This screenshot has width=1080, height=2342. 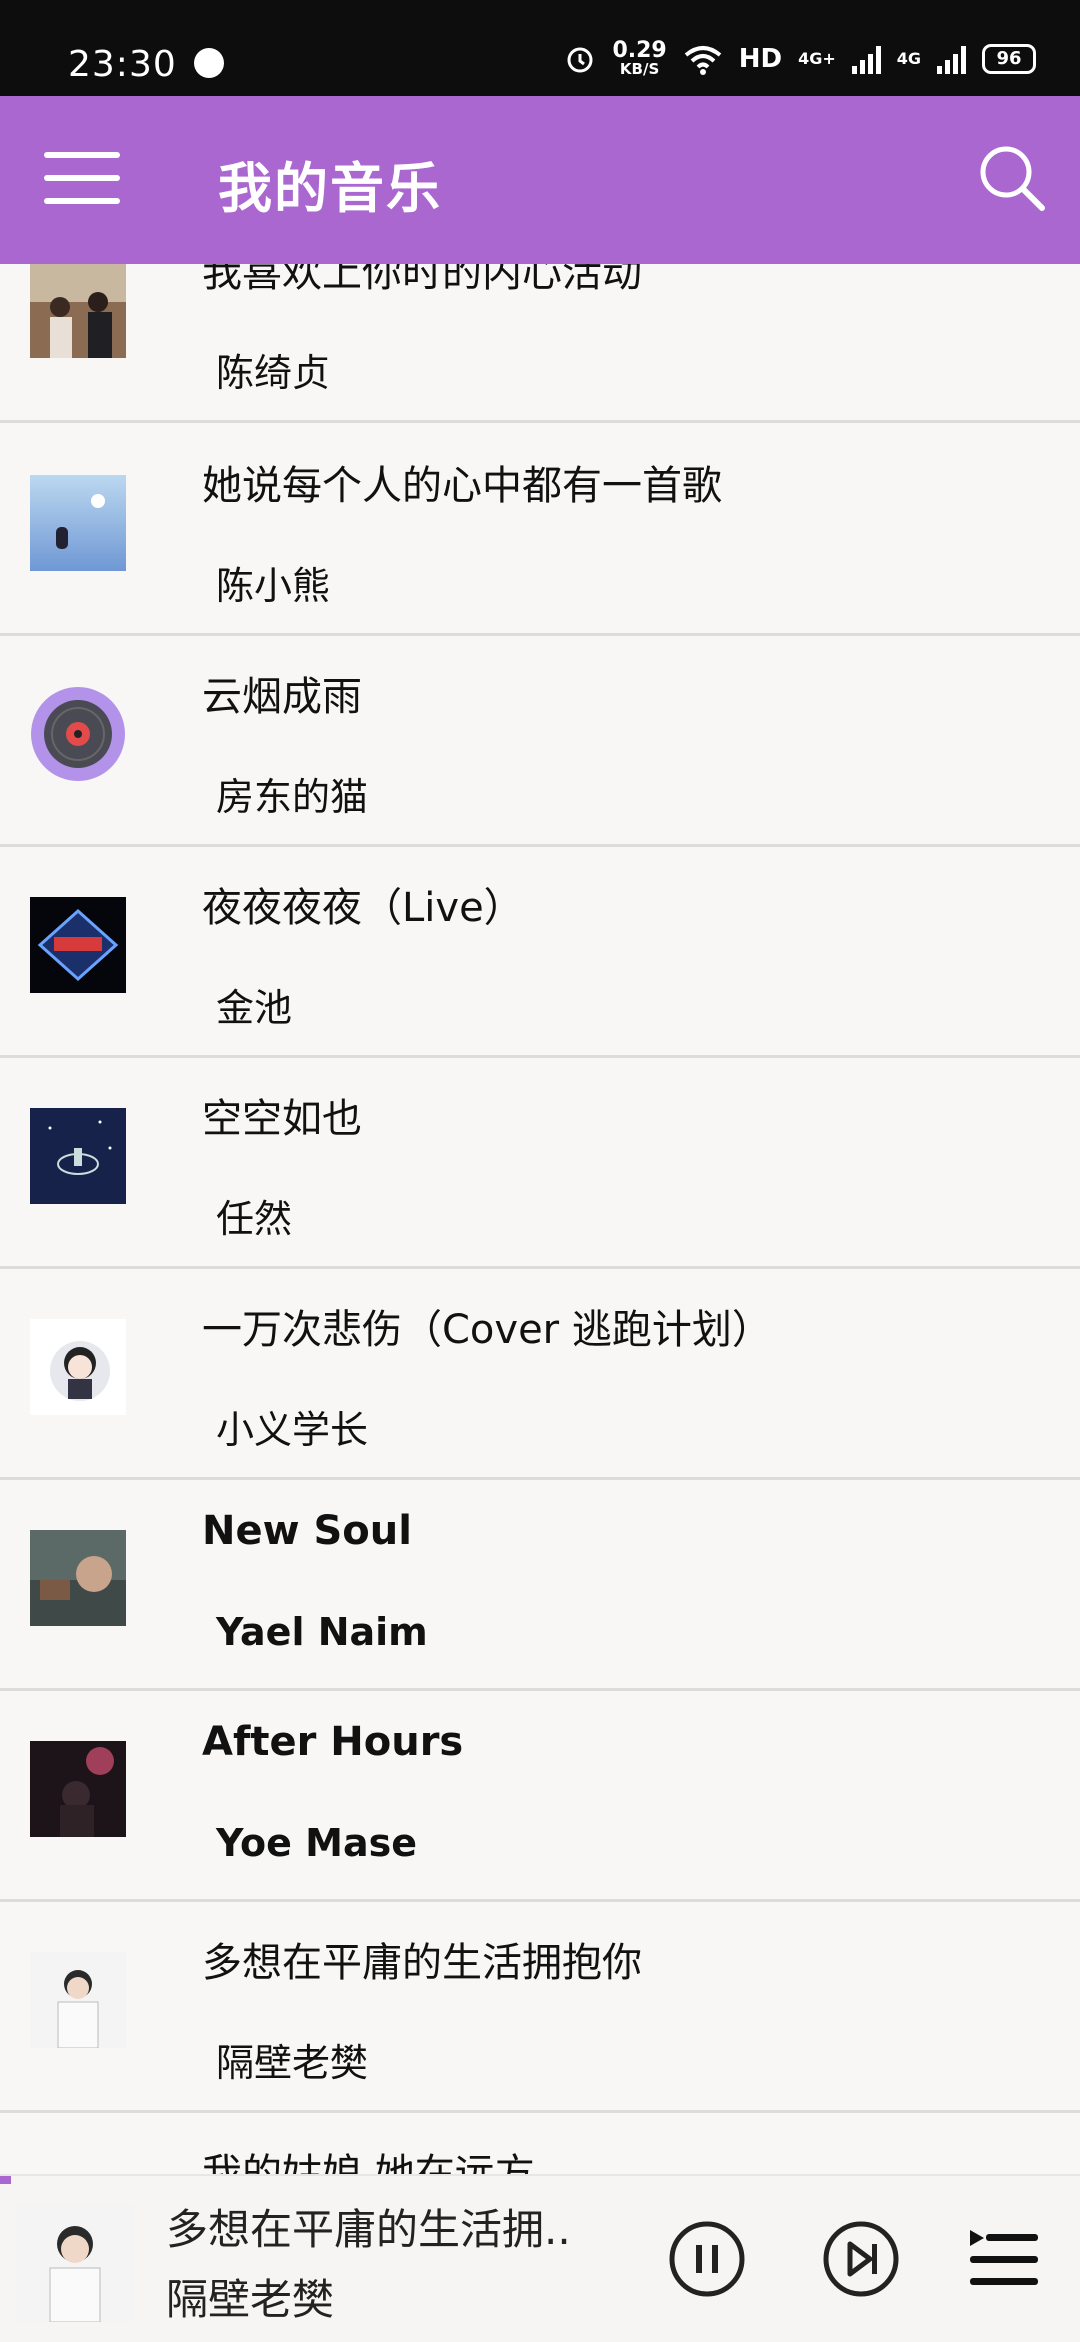 I want to click on battery-icon: 96, so click(x=1009, y=58).